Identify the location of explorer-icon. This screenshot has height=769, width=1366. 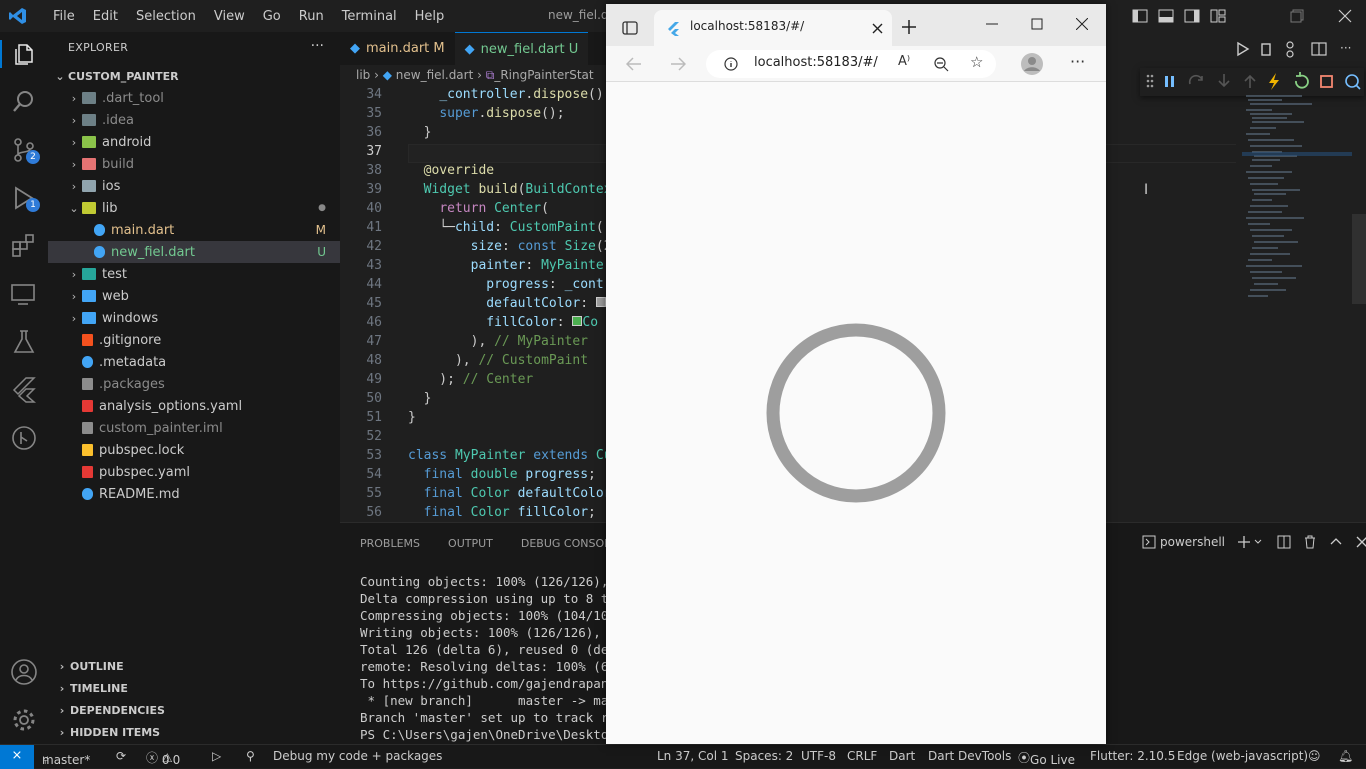
(24, 54).